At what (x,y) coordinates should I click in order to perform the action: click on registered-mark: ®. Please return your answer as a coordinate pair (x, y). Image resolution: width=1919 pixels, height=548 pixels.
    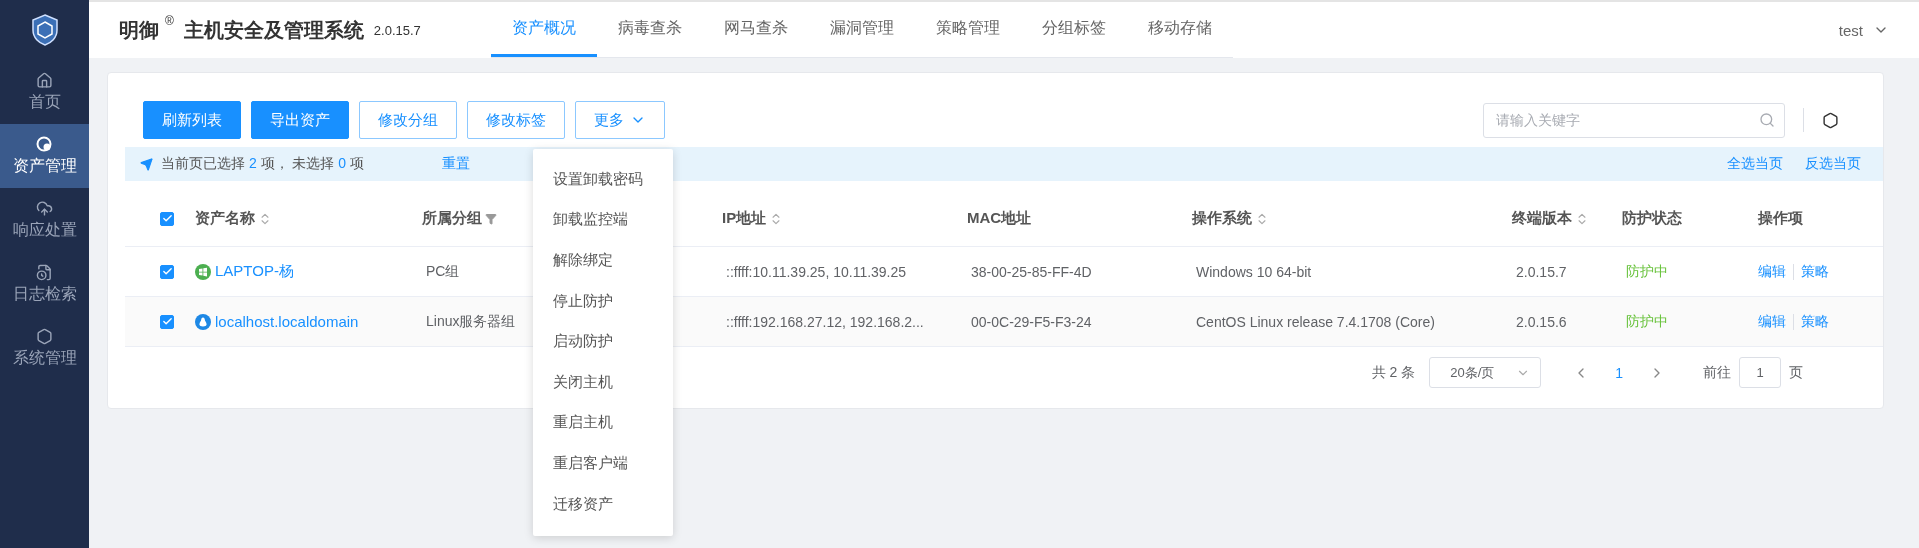
    Looking at the image, I should click on (169, 21).